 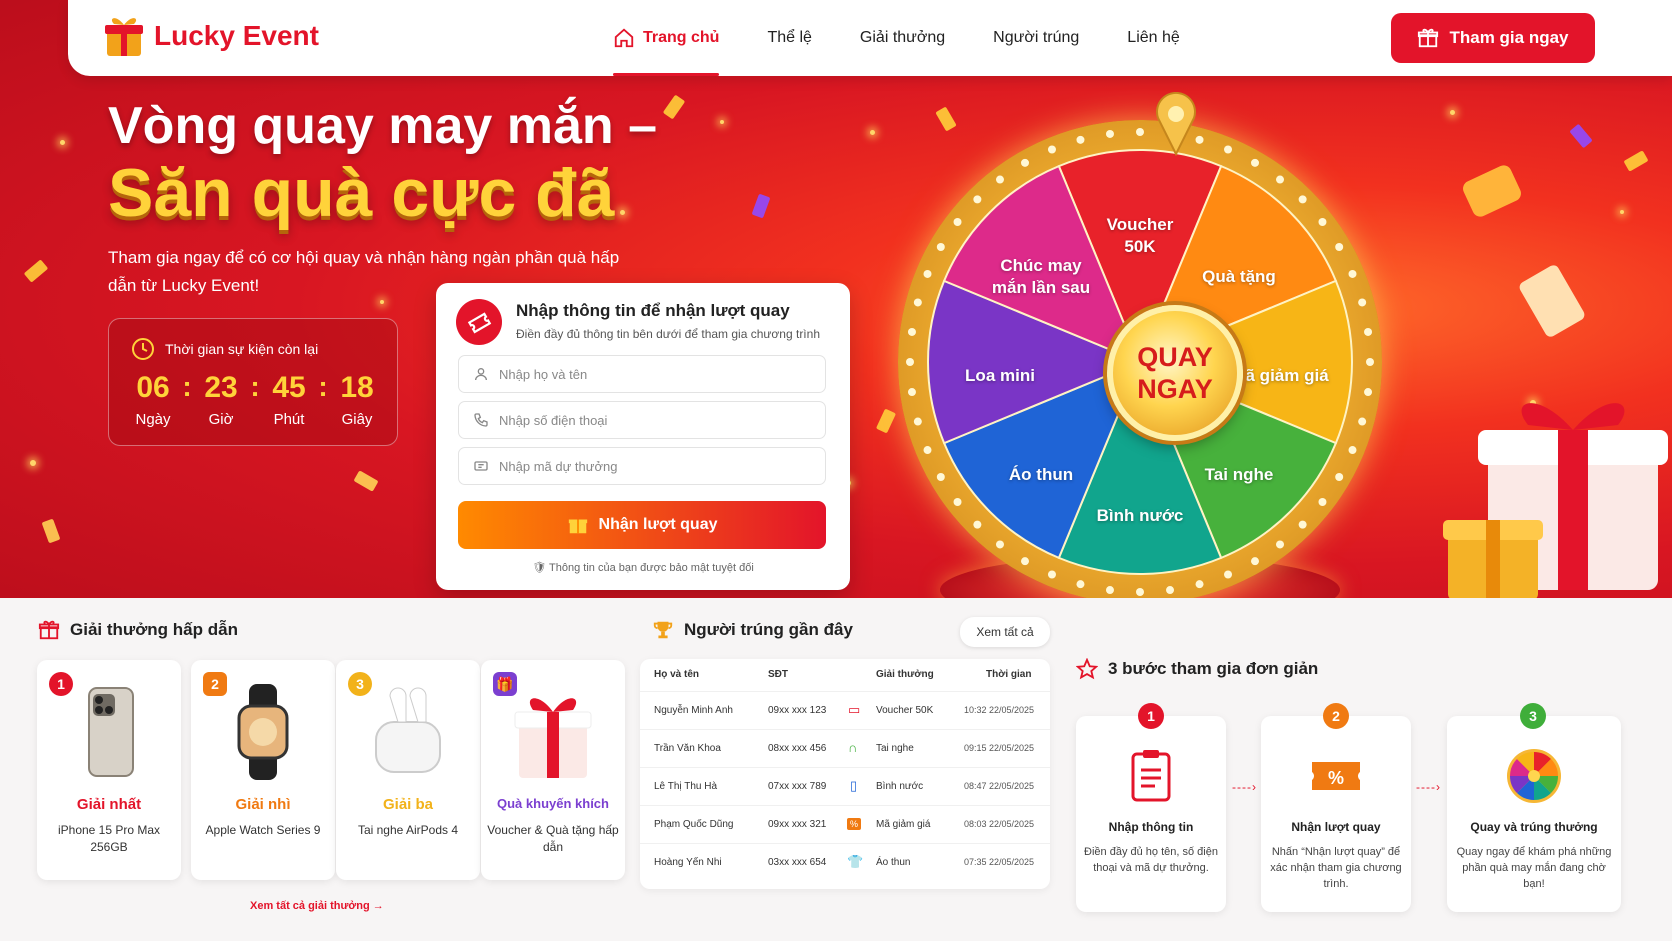 I want to click on winner-phone: 09xx xxx 123, so click(x=797, y=710).